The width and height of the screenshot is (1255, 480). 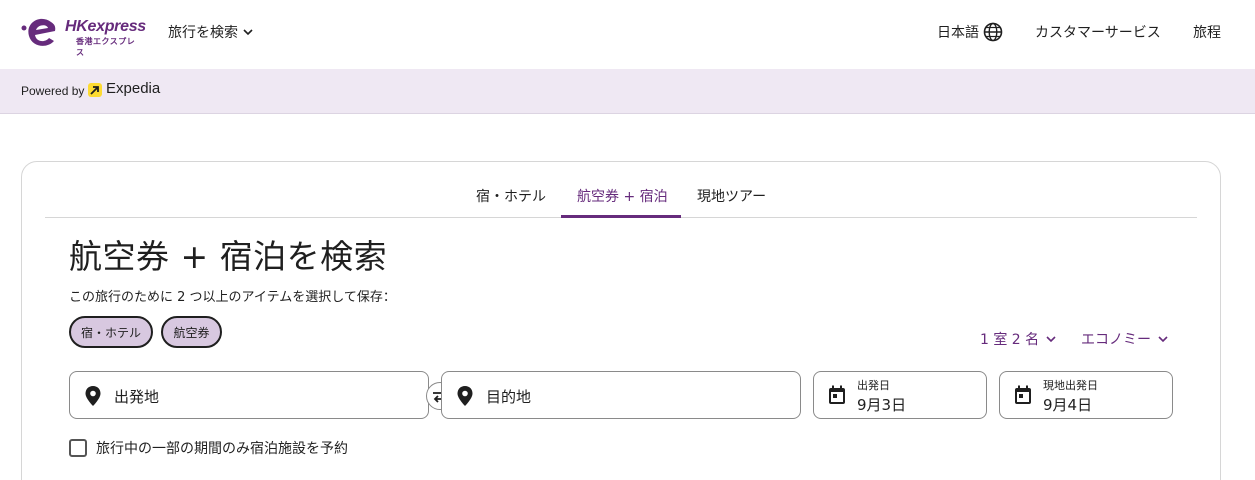 I want to click on search-trips-menu: 旅行を検索, so click(x=211, y=32).